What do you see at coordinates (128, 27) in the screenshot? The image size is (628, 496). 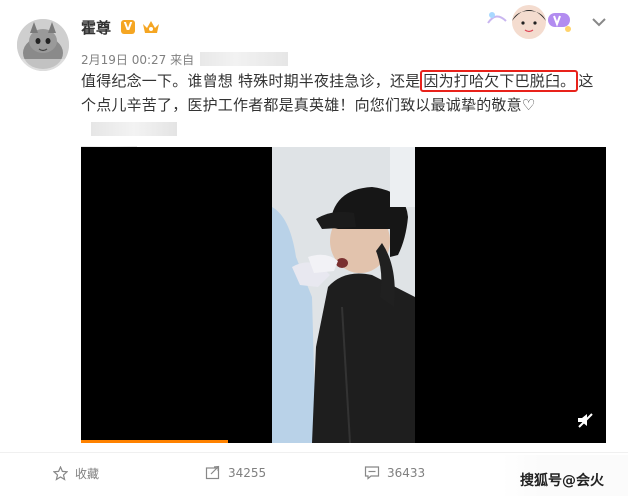 I see `verified-icon: V` at bounding box center [128, 27].